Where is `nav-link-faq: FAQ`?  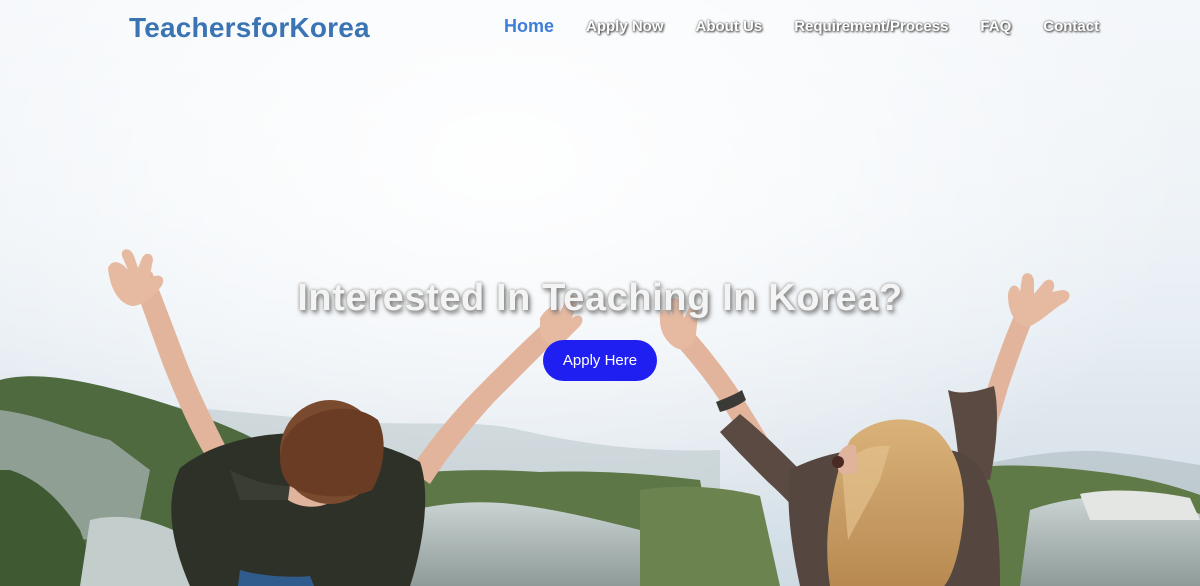 nav-link-faq: FAQ is located at coordinates (995, 26).